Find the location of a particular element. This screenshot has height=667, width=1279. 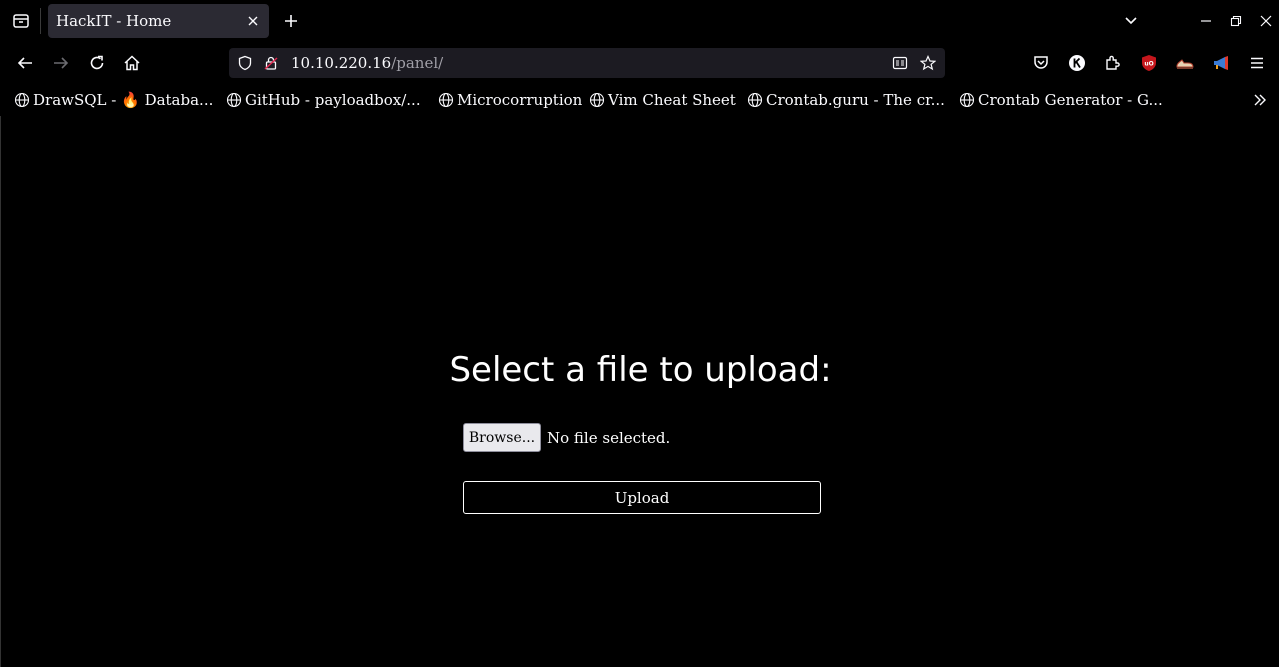

url-text: 10.10.220.16/panel/ is located at coordinates (367, 63).